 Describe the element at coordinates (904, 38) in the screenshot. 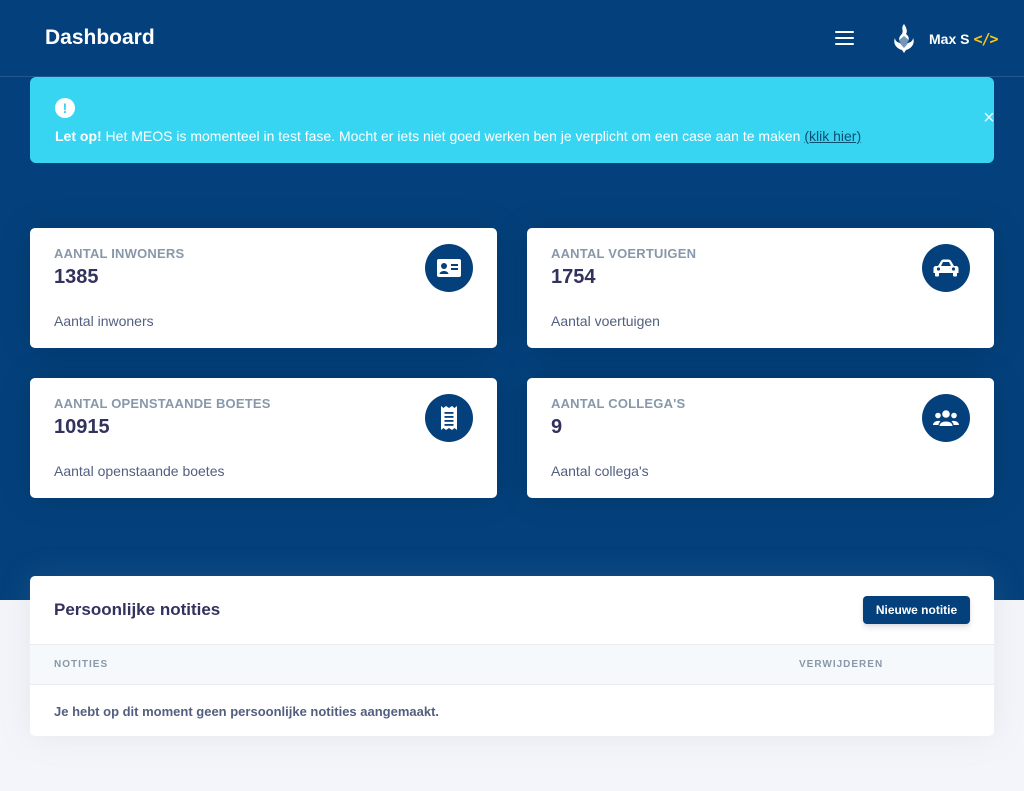

I see `police-logo-icon` at that location.